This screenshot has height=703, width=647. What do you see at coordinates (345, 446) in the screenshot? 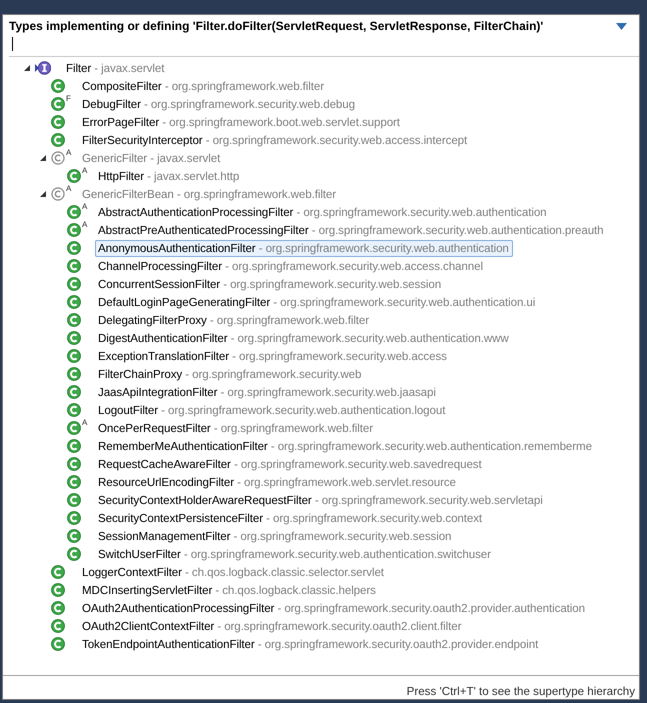
I see `type-item: RememberMeAuthenticationFilter - org.springframework.security.web.authentication.rememberme` at bounding box center [345, 446].